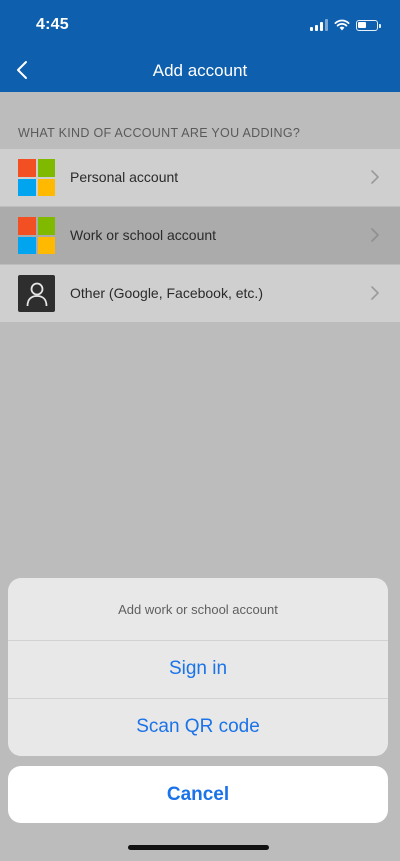 Image resolution: width=400 pixels, height=861 pixels. I want to click on nav-bar: Add account, so click(200, 71).